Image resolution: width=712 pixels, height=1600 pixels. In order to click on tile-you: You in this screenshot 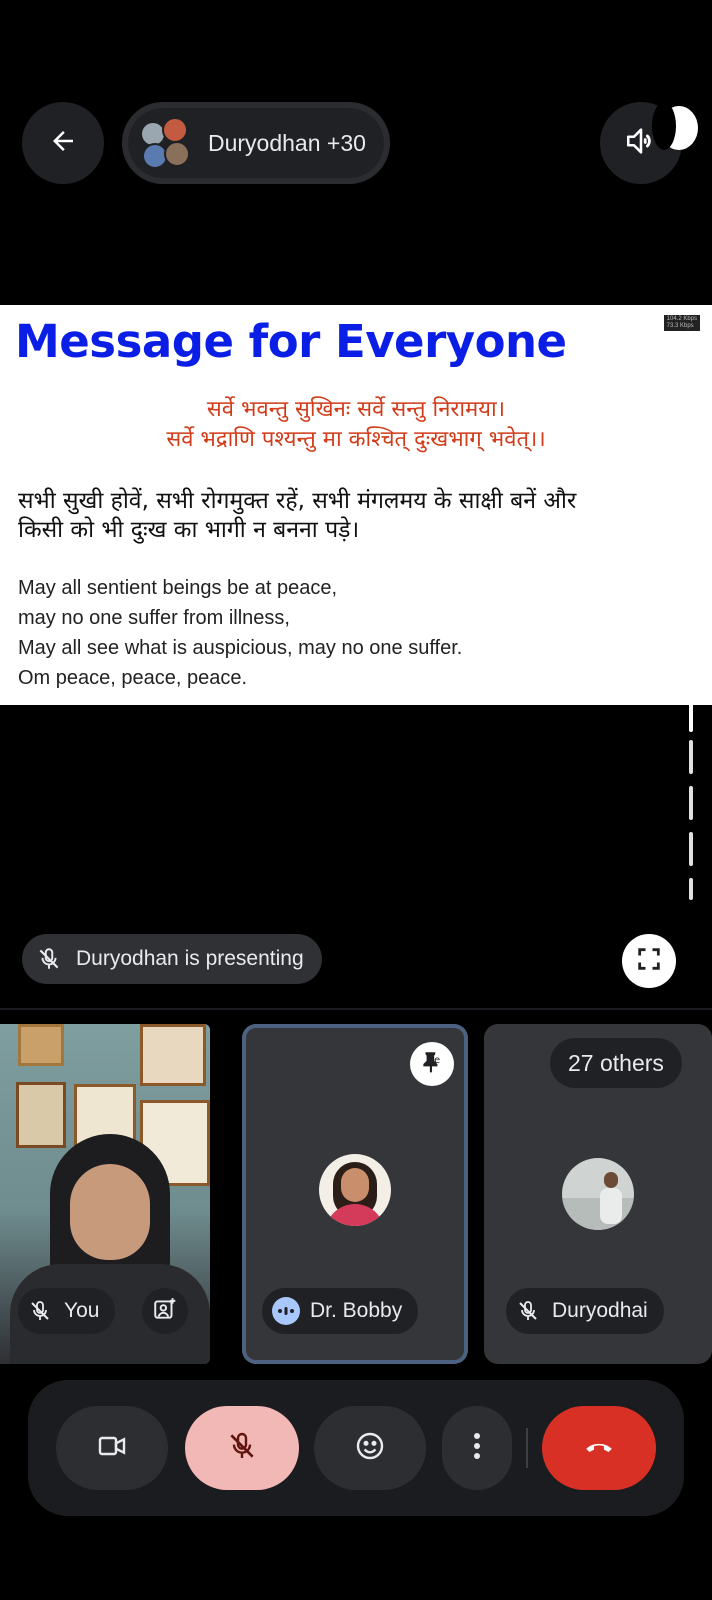, I will do `click(105, 1194)`.